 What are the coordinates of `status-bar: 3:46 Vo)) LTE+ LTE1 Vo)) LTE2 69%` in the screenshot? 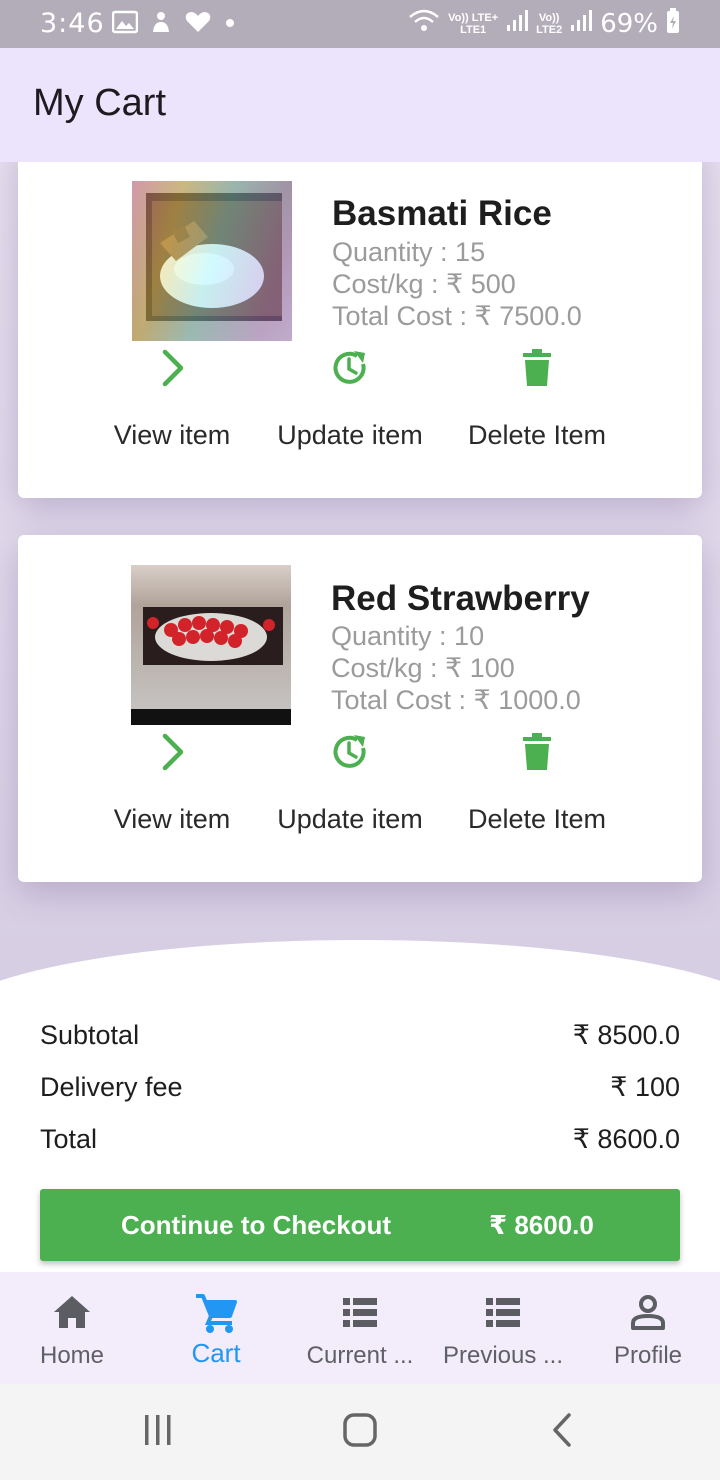 It's located at (360, 24).